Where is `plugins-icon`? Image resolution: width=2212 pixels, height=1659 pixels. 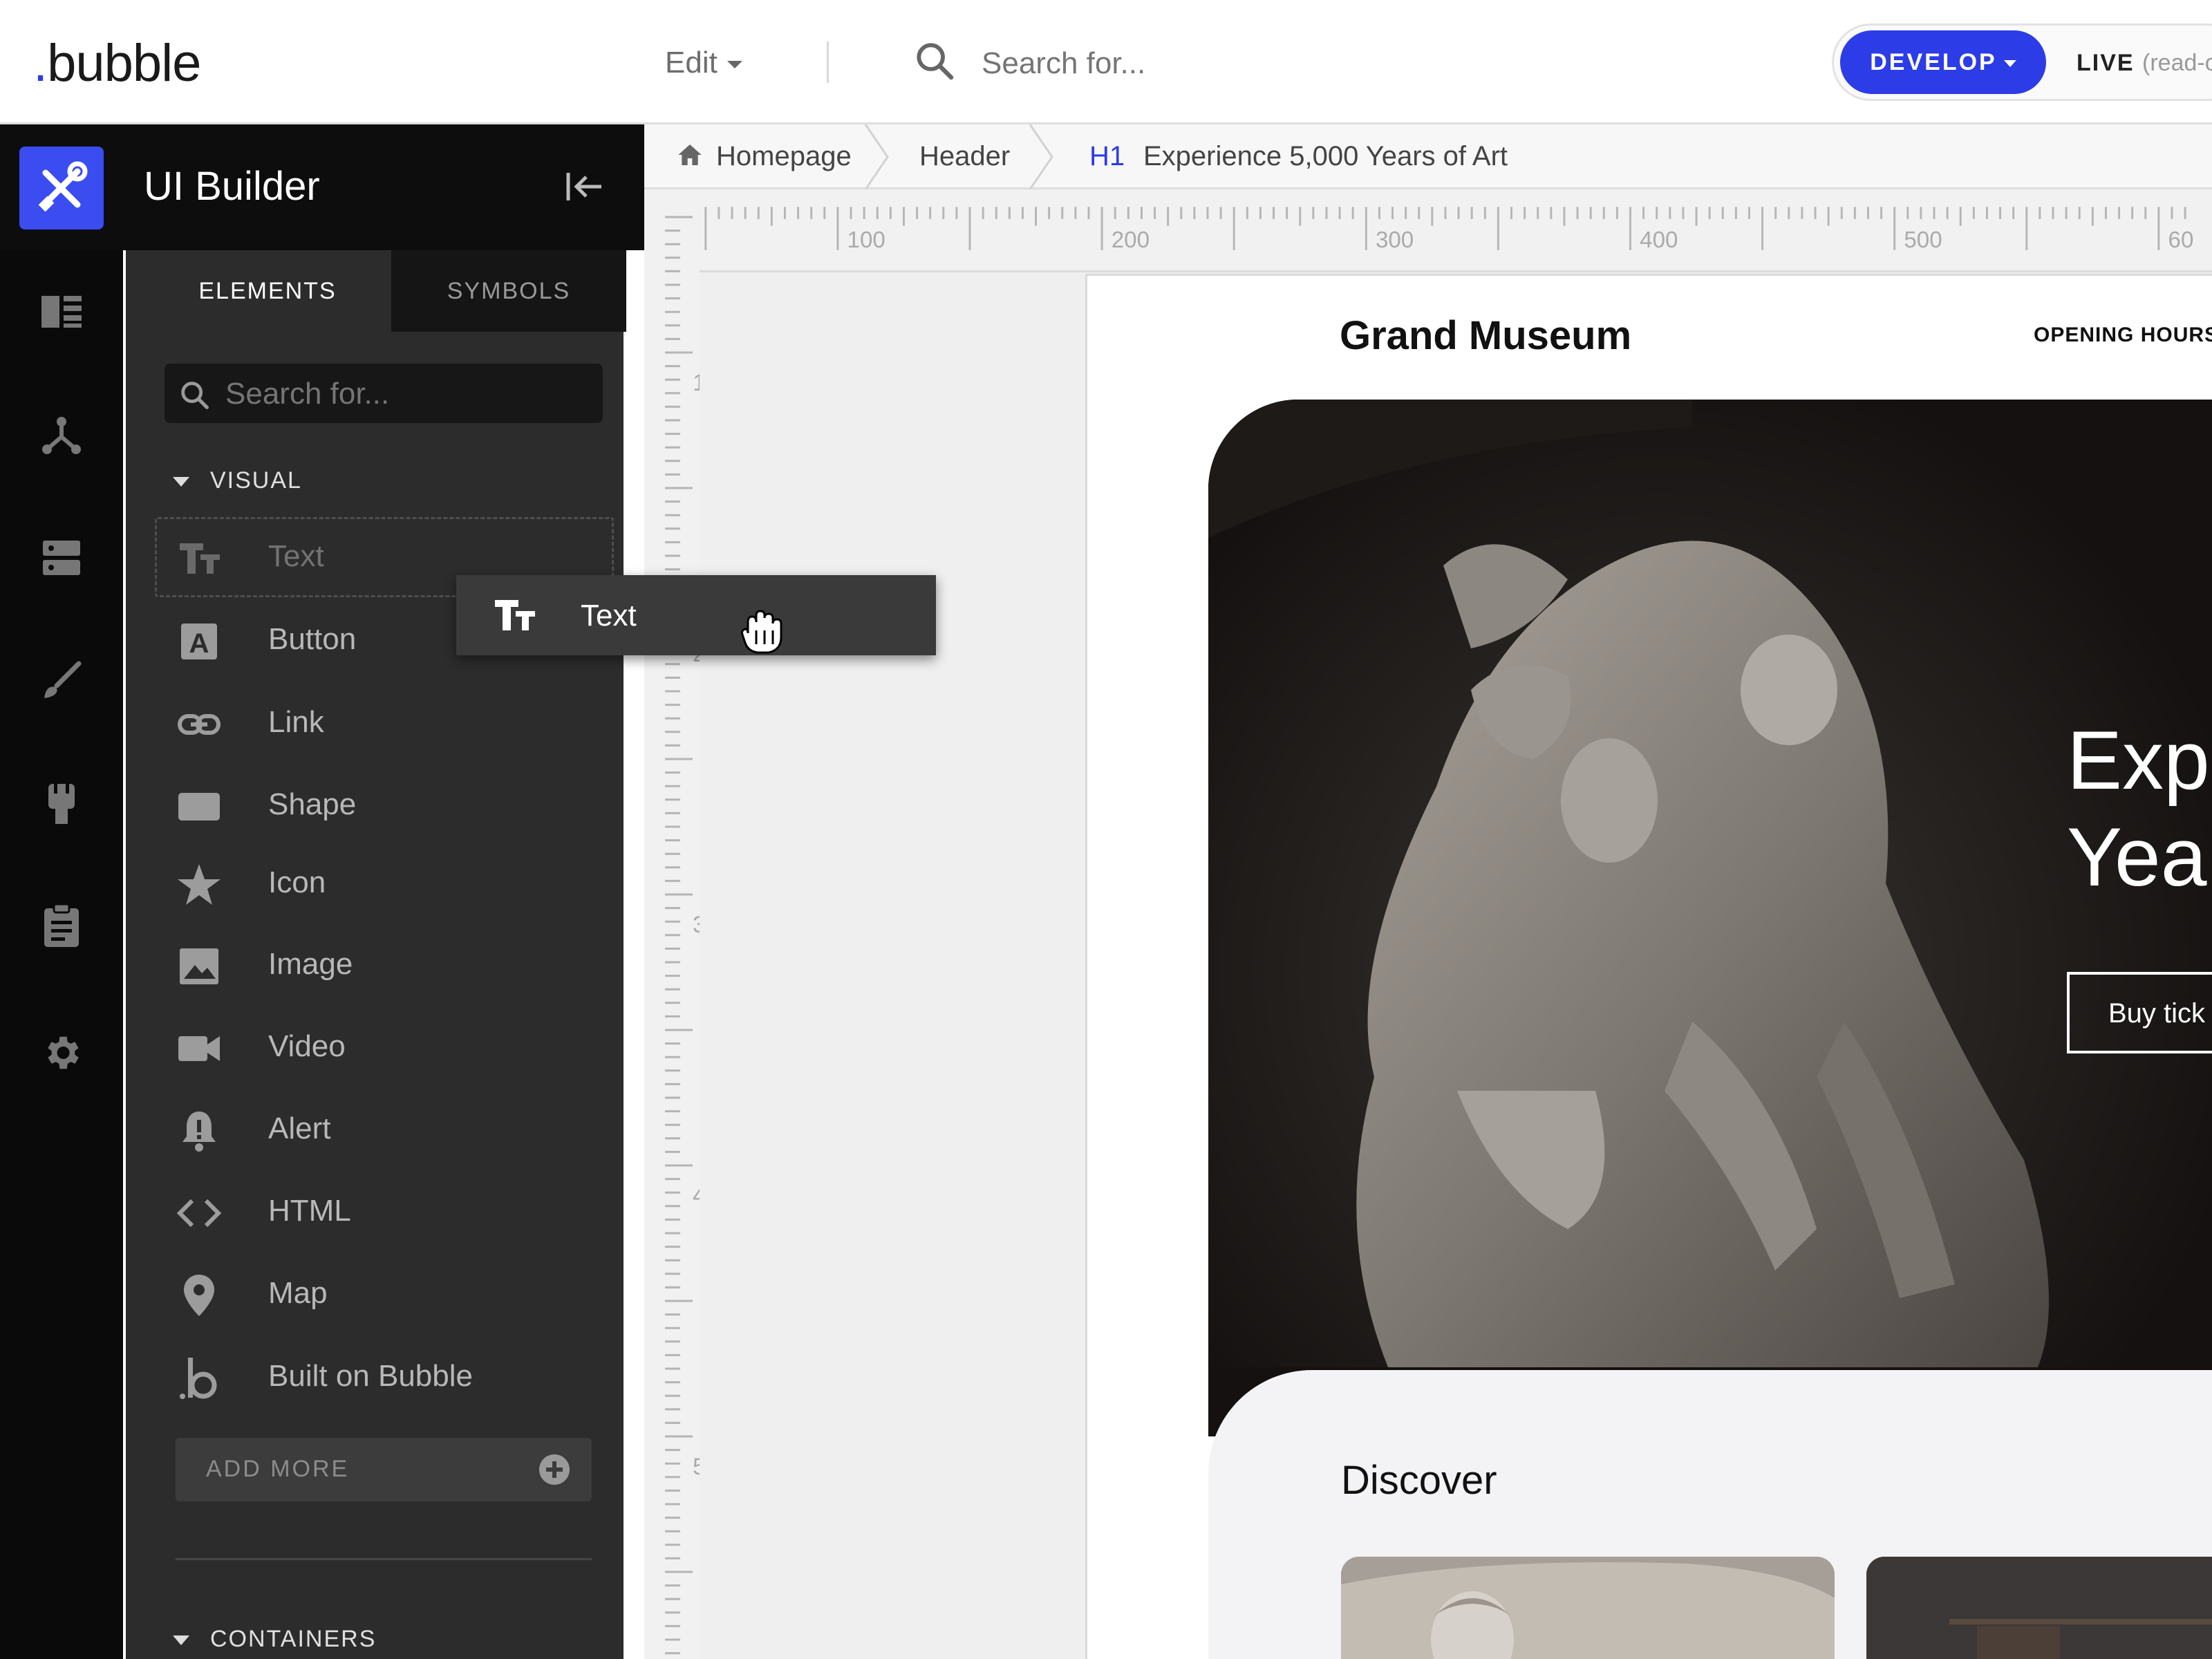
plugins-icon is located at coordinates (61, 804).